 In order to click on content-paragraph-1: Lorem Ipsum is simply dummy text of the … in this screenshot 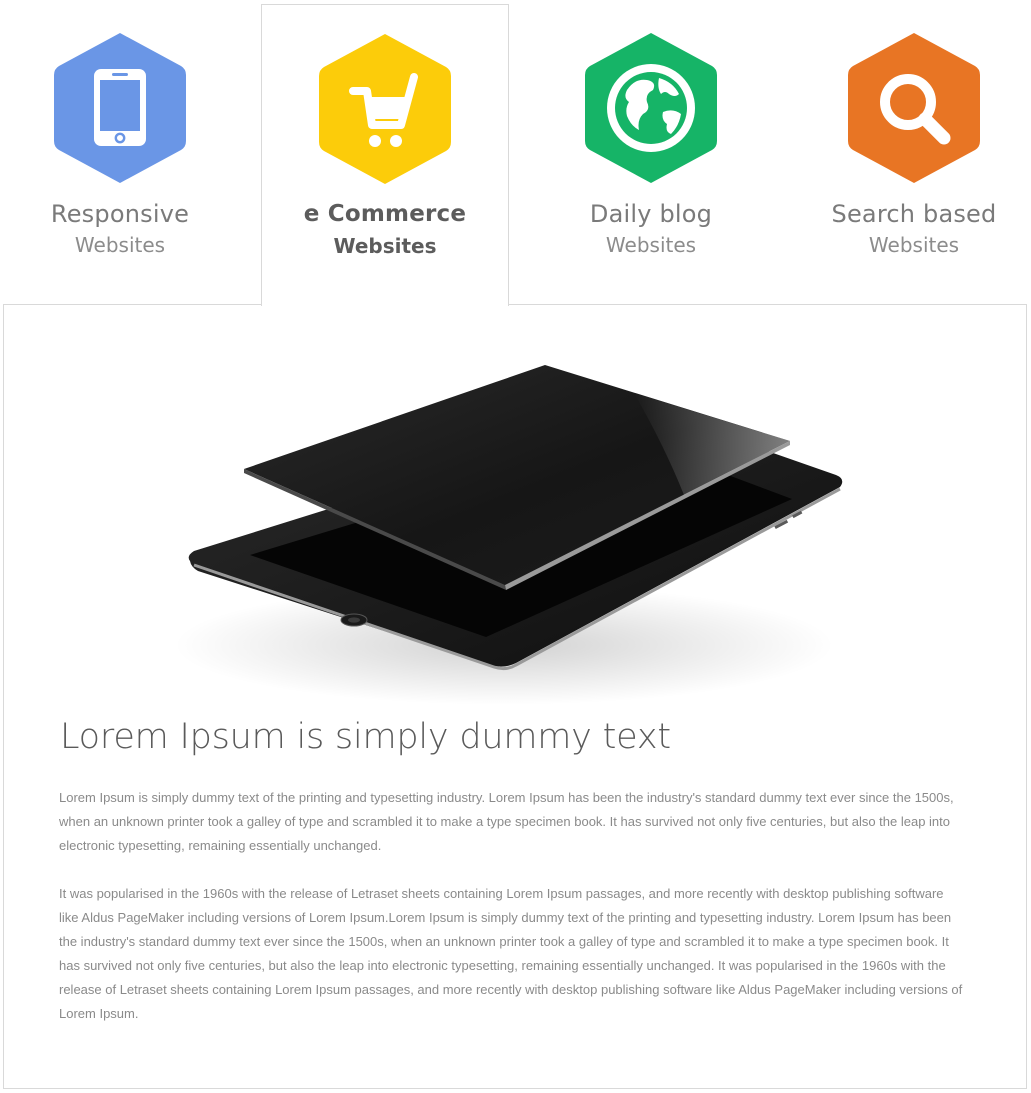, I will do `click(506, 821)`.